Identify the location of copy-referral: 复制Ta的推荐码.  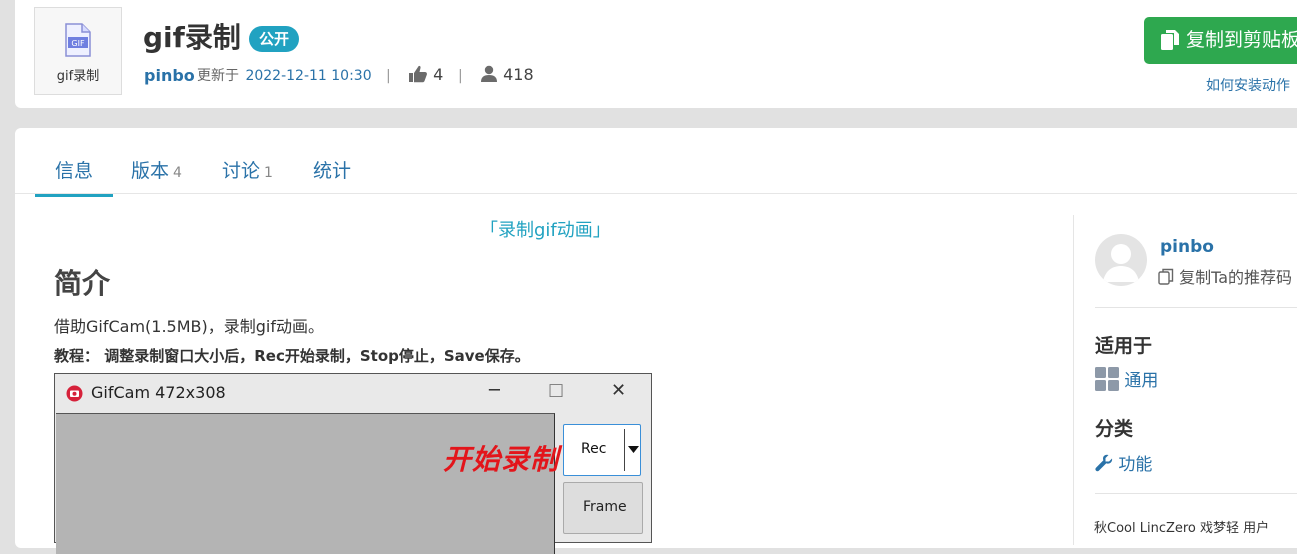
(1225, 276).